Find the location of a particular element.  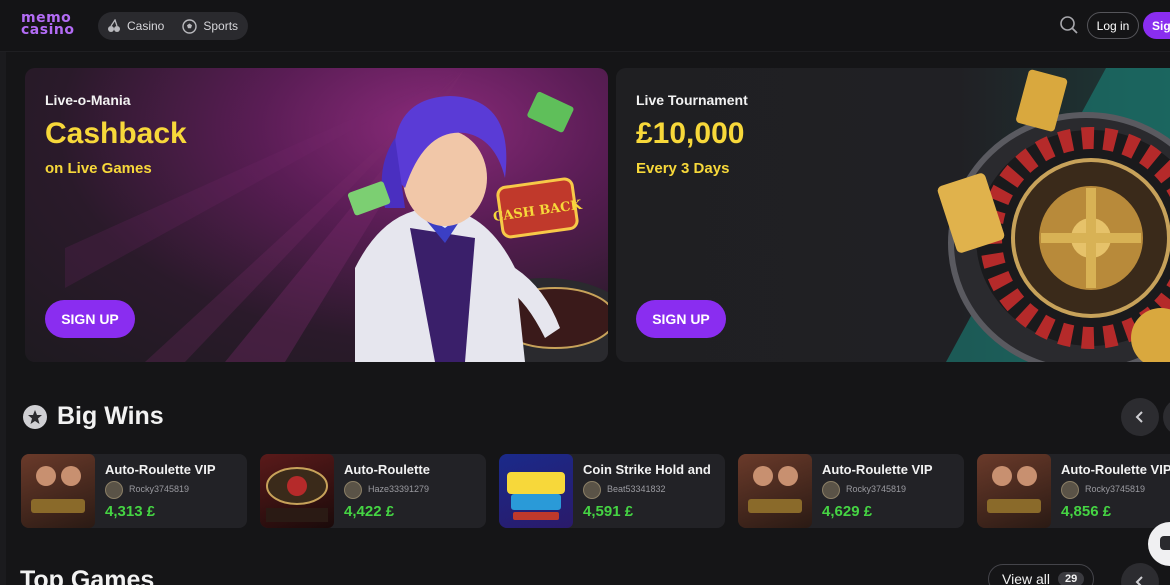

game-name: Coin Strike Hold and is located at coordinates (647, 469).